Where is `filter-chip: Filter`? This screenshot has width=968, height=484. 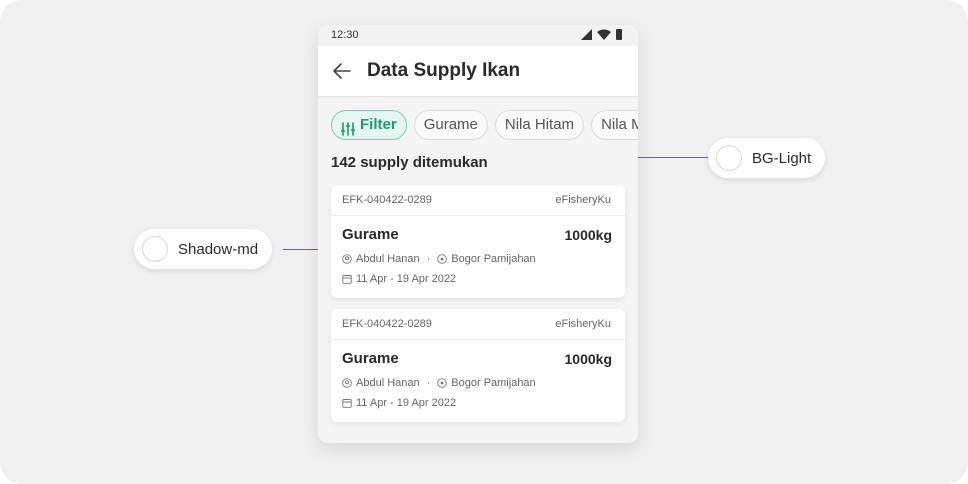
filter-chip: Filter is located at coordinates (369, 125).